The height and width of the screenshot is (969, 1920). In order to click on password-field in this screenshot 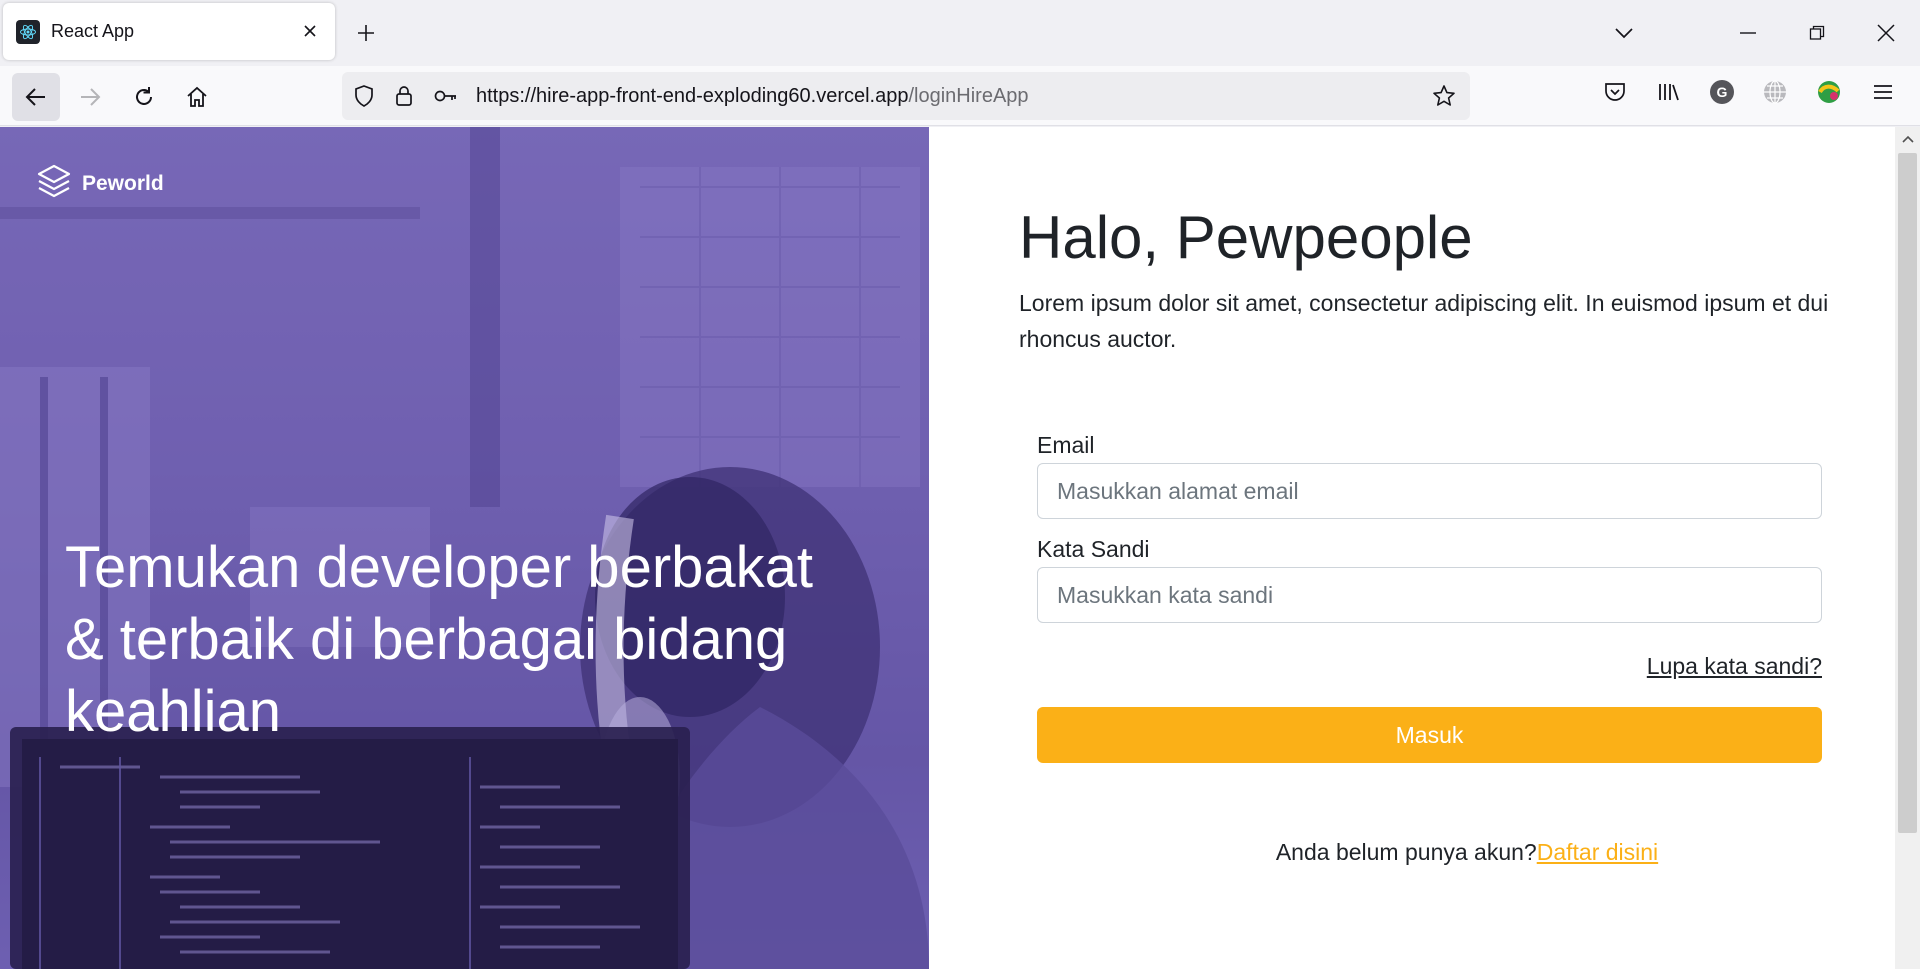, I will do `click(1429, 595)`.